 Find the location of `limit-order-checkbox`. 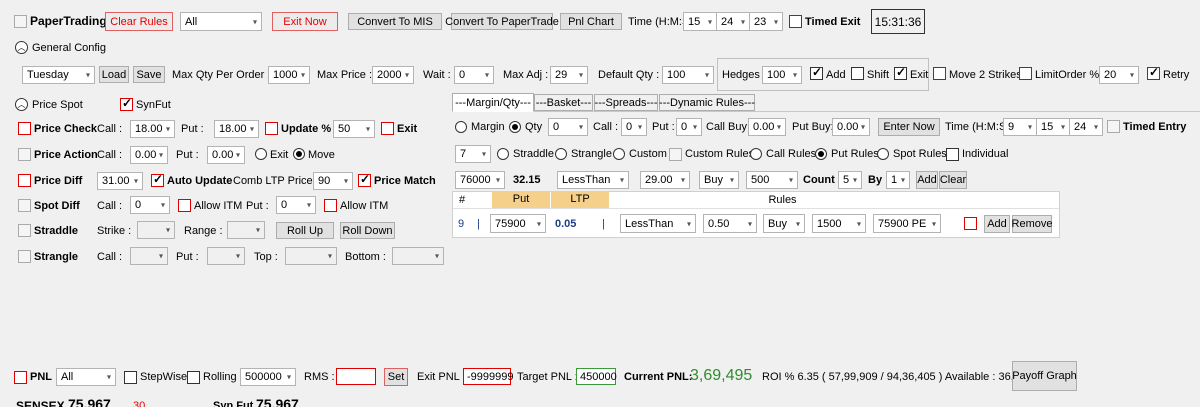

limit-order-checkbox is located at coordinates (1025, 73).